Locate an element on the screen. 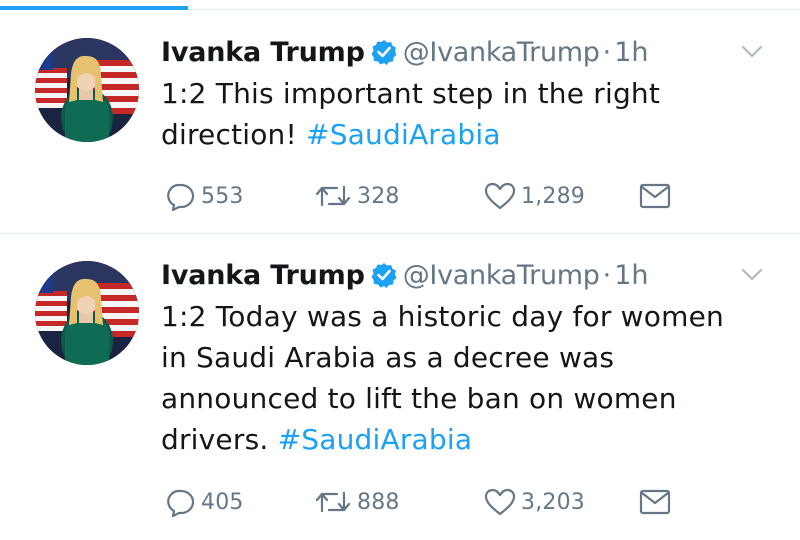 The image size is (800, 540). tweet-text-fragment: direction! is located at coordinates (229, 134).